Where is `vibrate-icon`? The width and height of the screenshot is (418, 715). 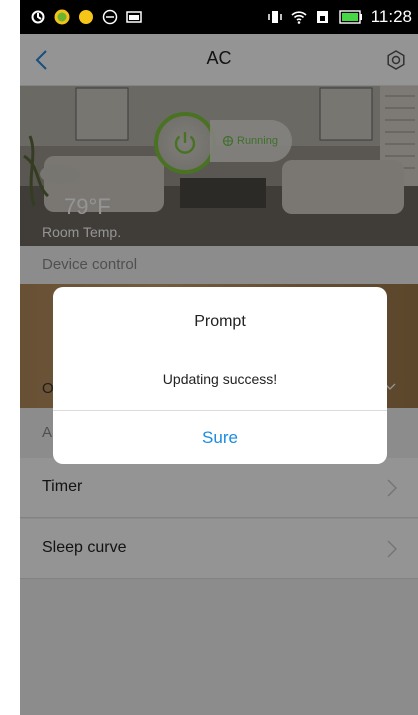 vibrate-icon is located at coordinates (274, 17).